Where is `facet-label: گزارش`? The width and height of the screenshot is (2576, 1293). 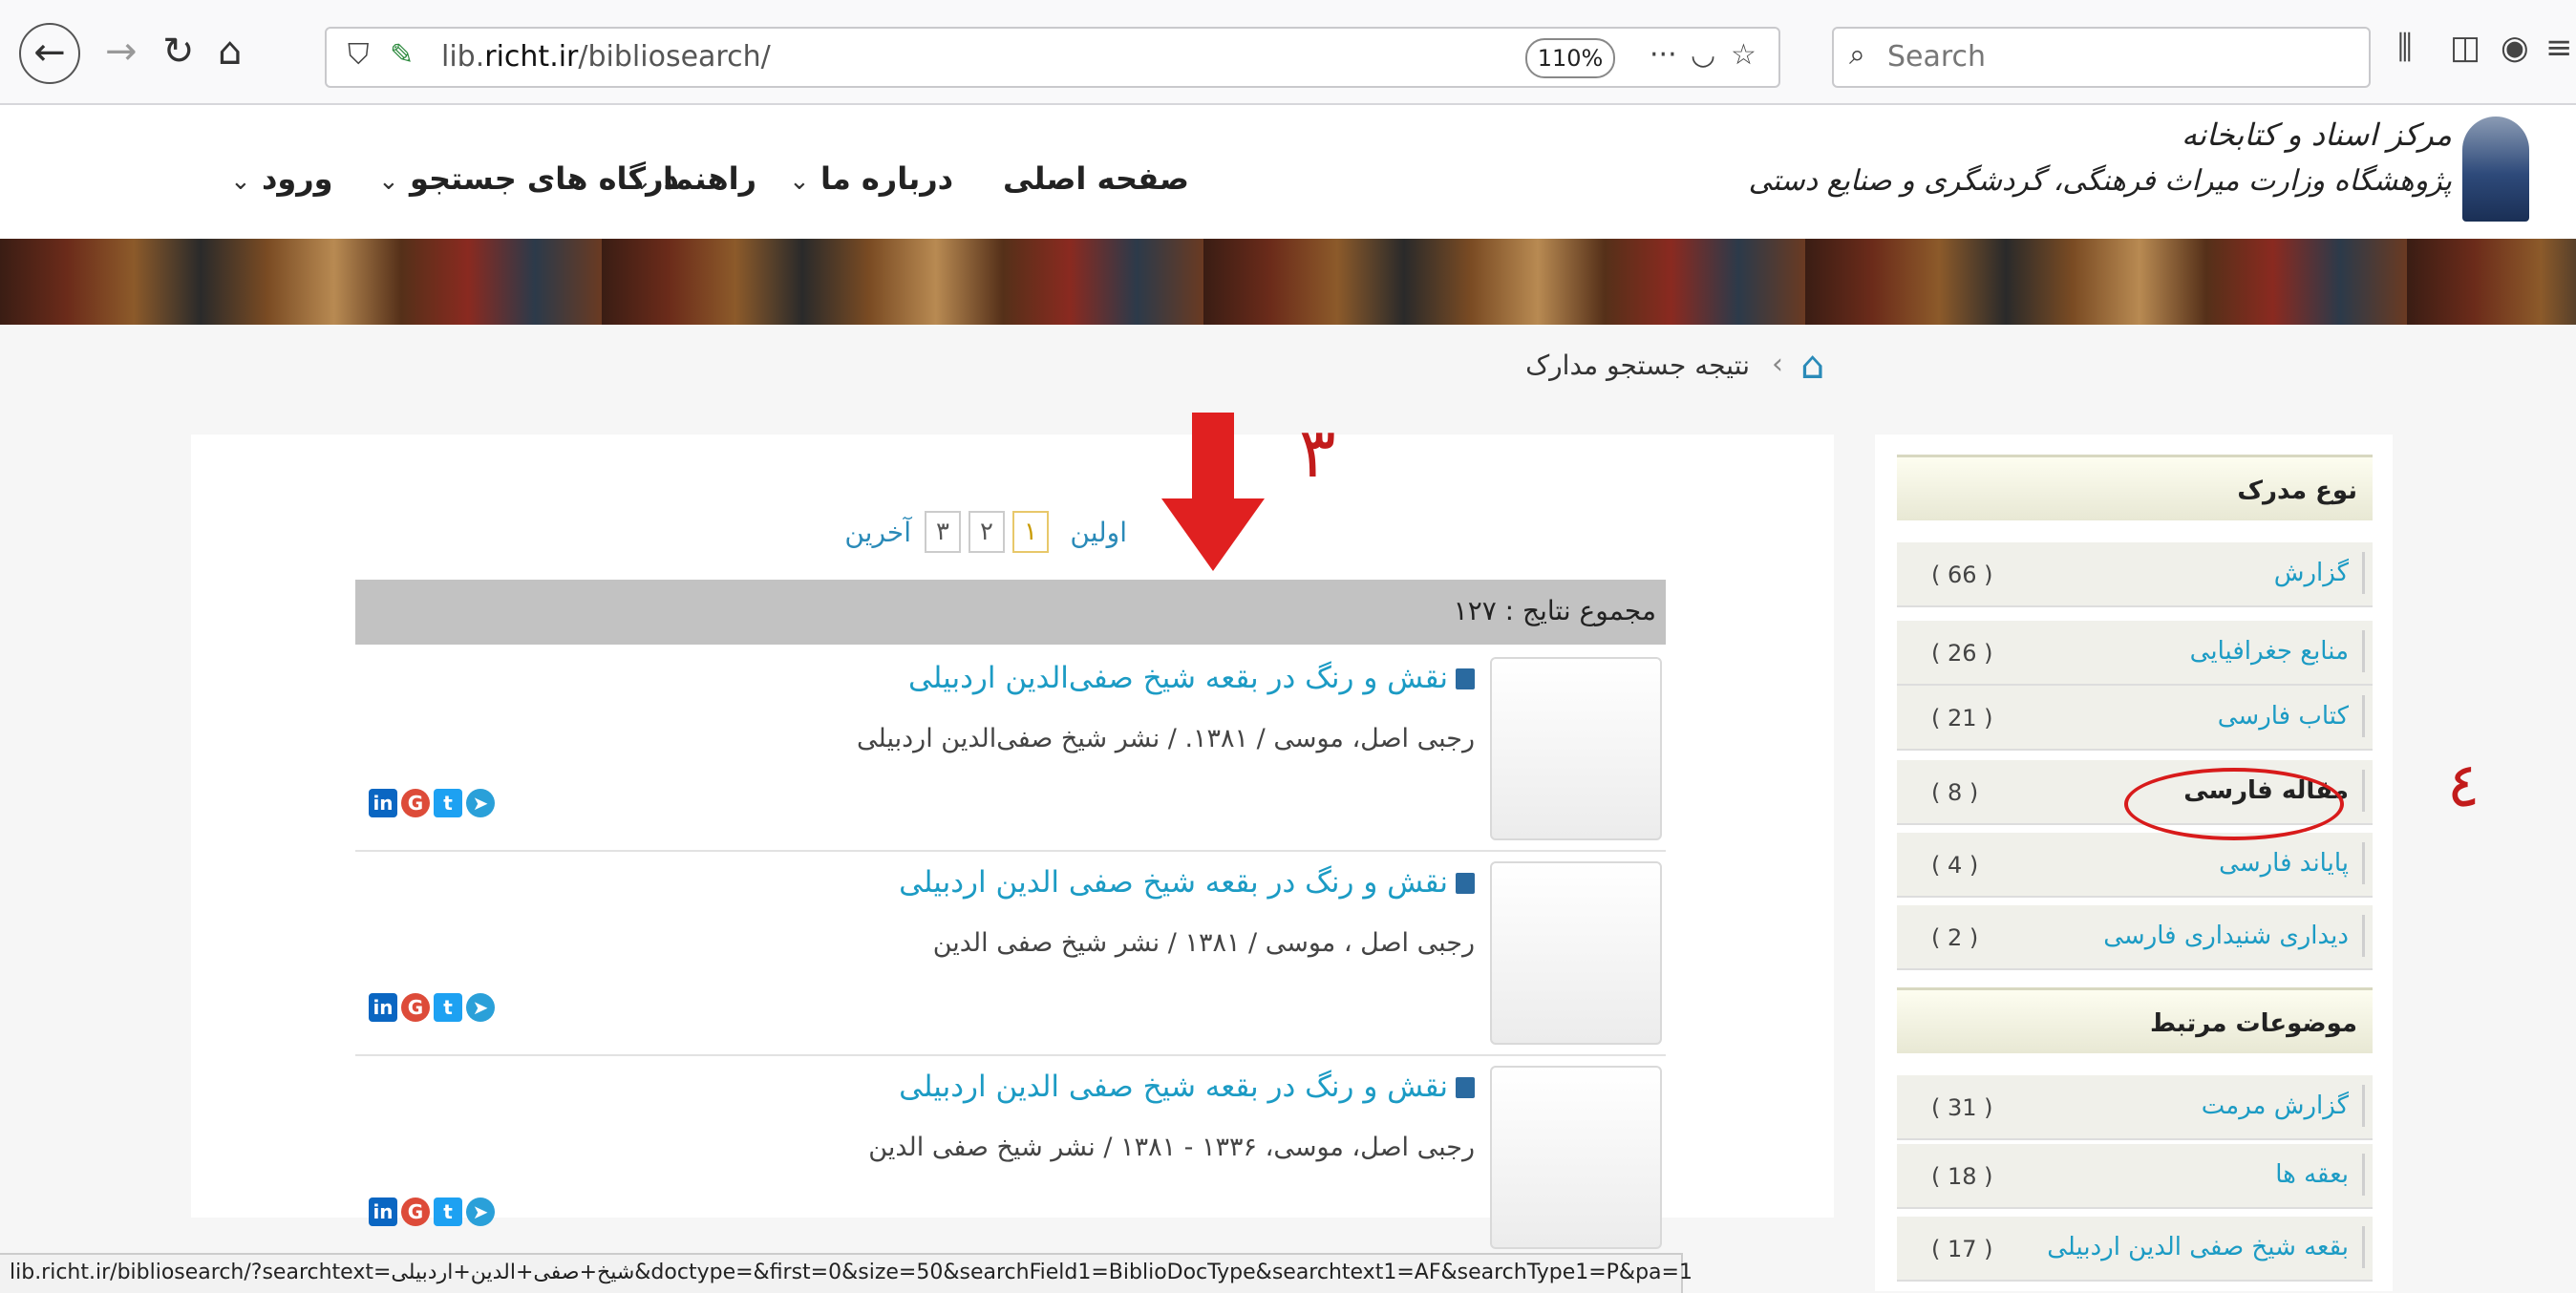 facet-label: گزارش is located at coordinates (2312, 573).